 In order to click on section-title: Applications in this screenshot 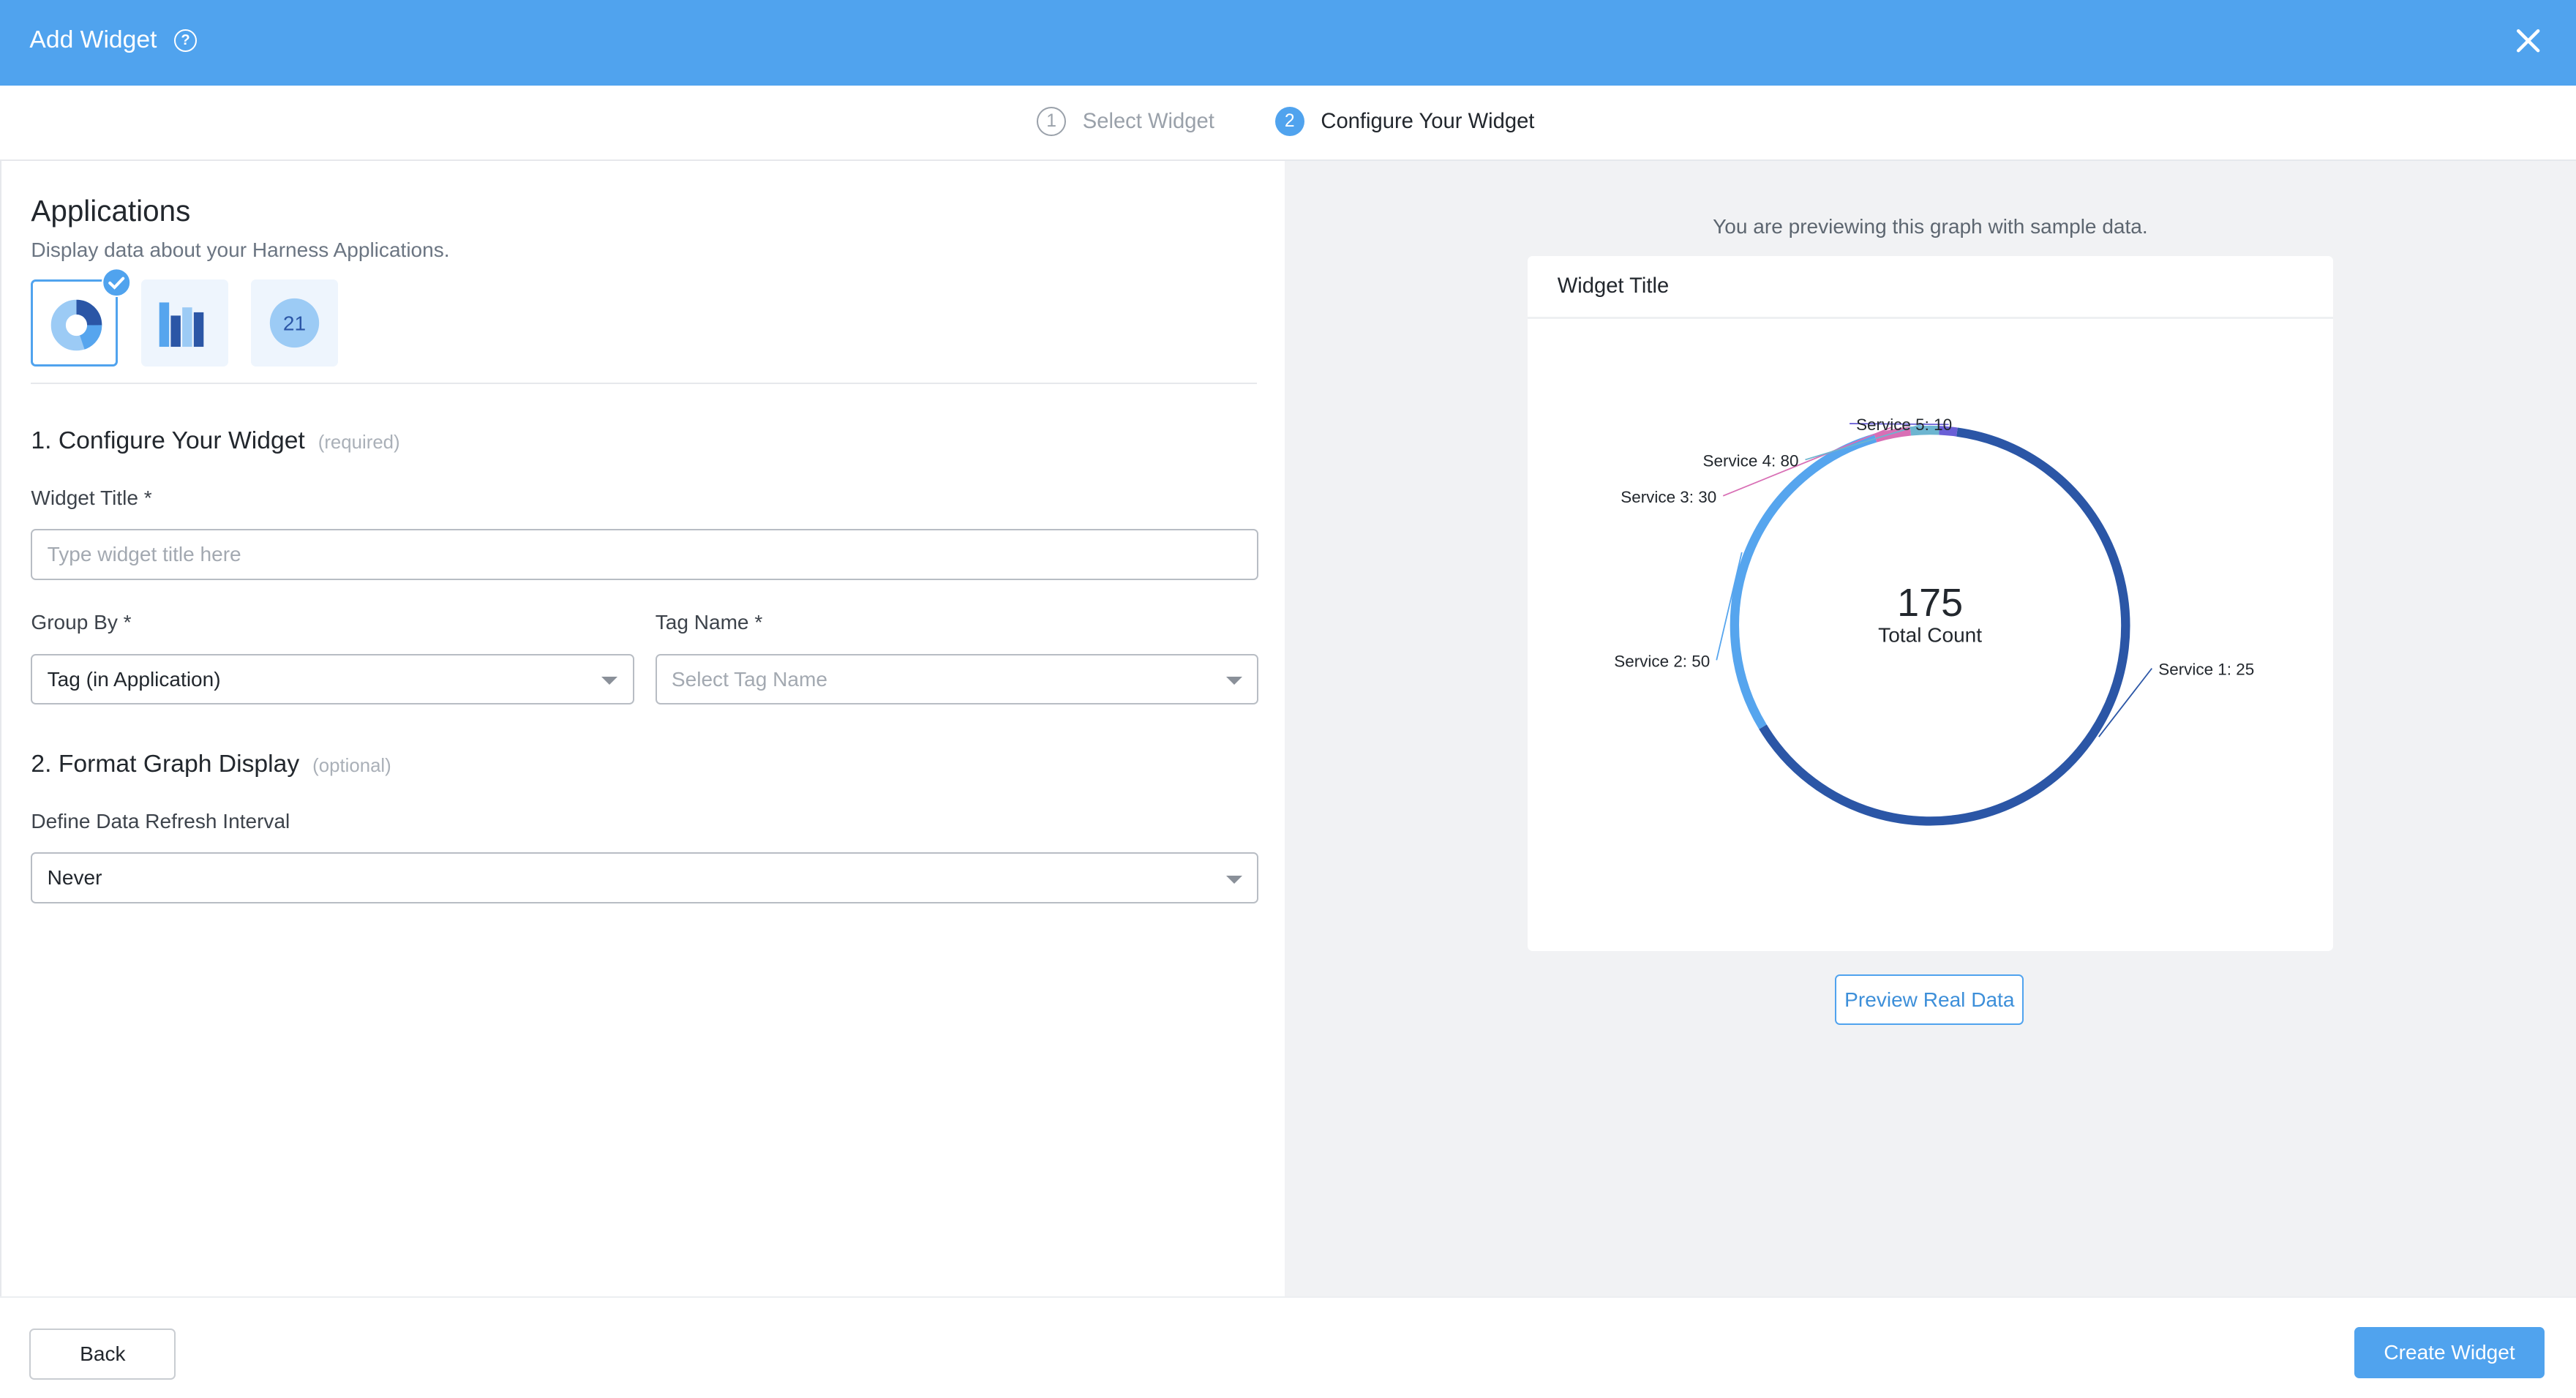, I will do `click(111, 210)`.